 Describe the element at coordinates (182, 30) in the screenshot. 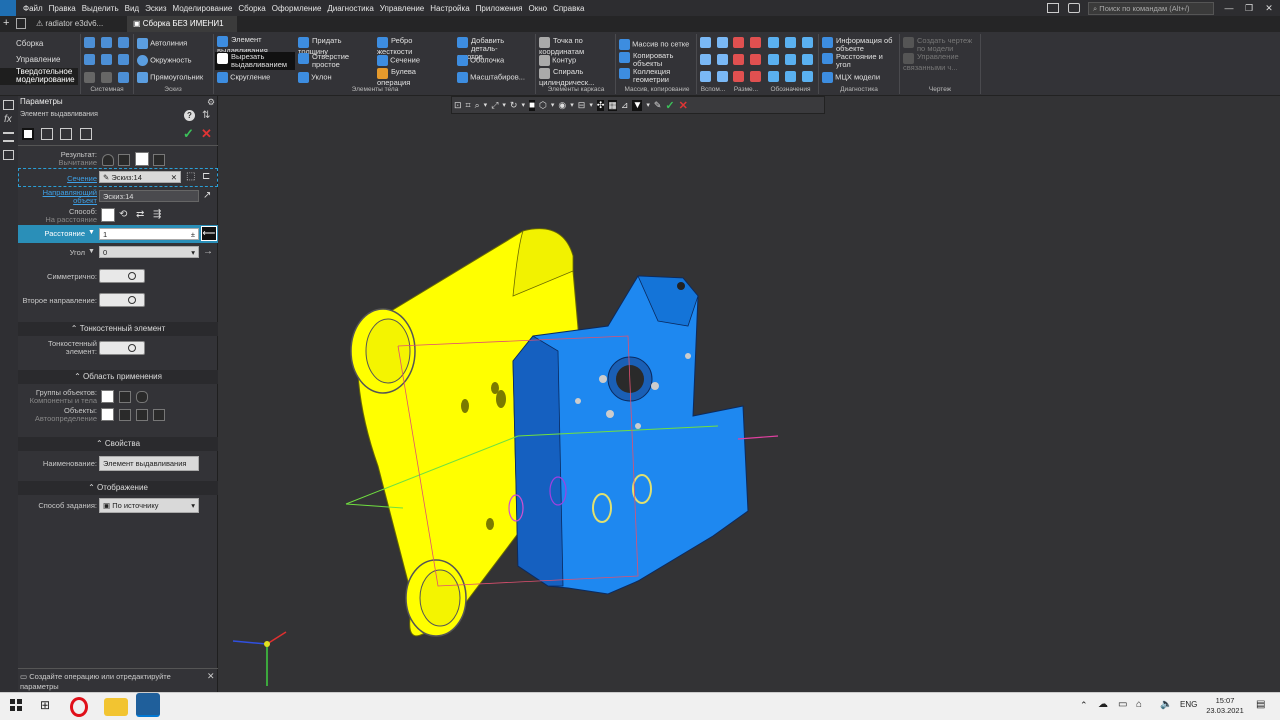

I see `tab-assembly: ▣ Сборка БЕЗ ИМЕНИ1 ✕` at that location.